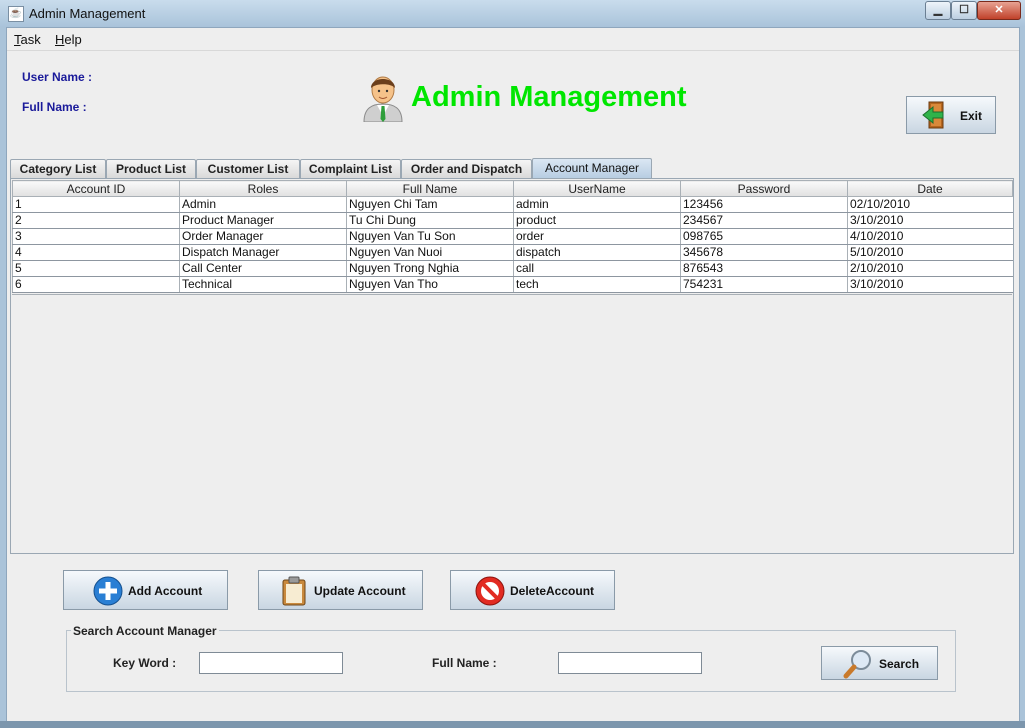 The image size is (1025, 728). Describe the element at coordinates (597, 220) in the screenshot. I see `cell-username: product` at that location.